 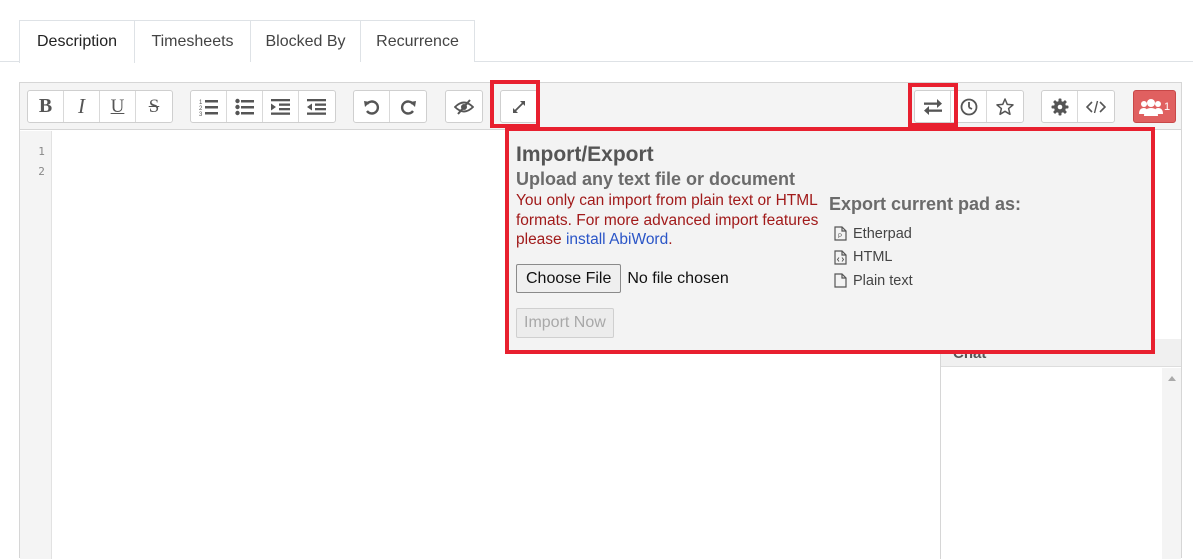 What do you see at coordinates (925, 258) in the screenshot?
I see `export-html-link: HTML` at bounding box center [925, 258].